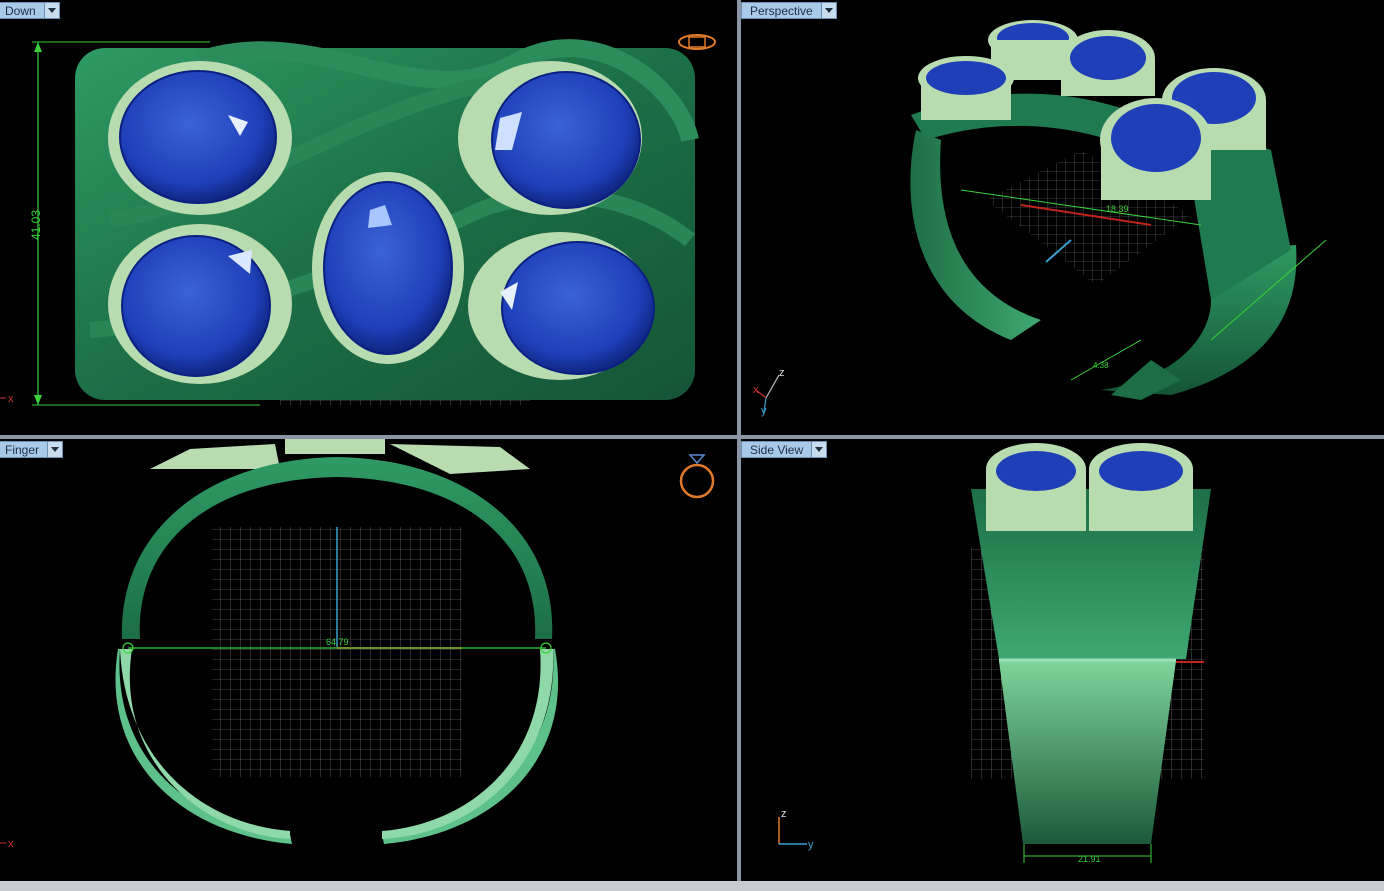 Image resolution: width=1384 pixels, height=891 pixels. Describe the element at coordinates (36, 225) in the screenshot. I see `dimension-value: 41.03` at that location.